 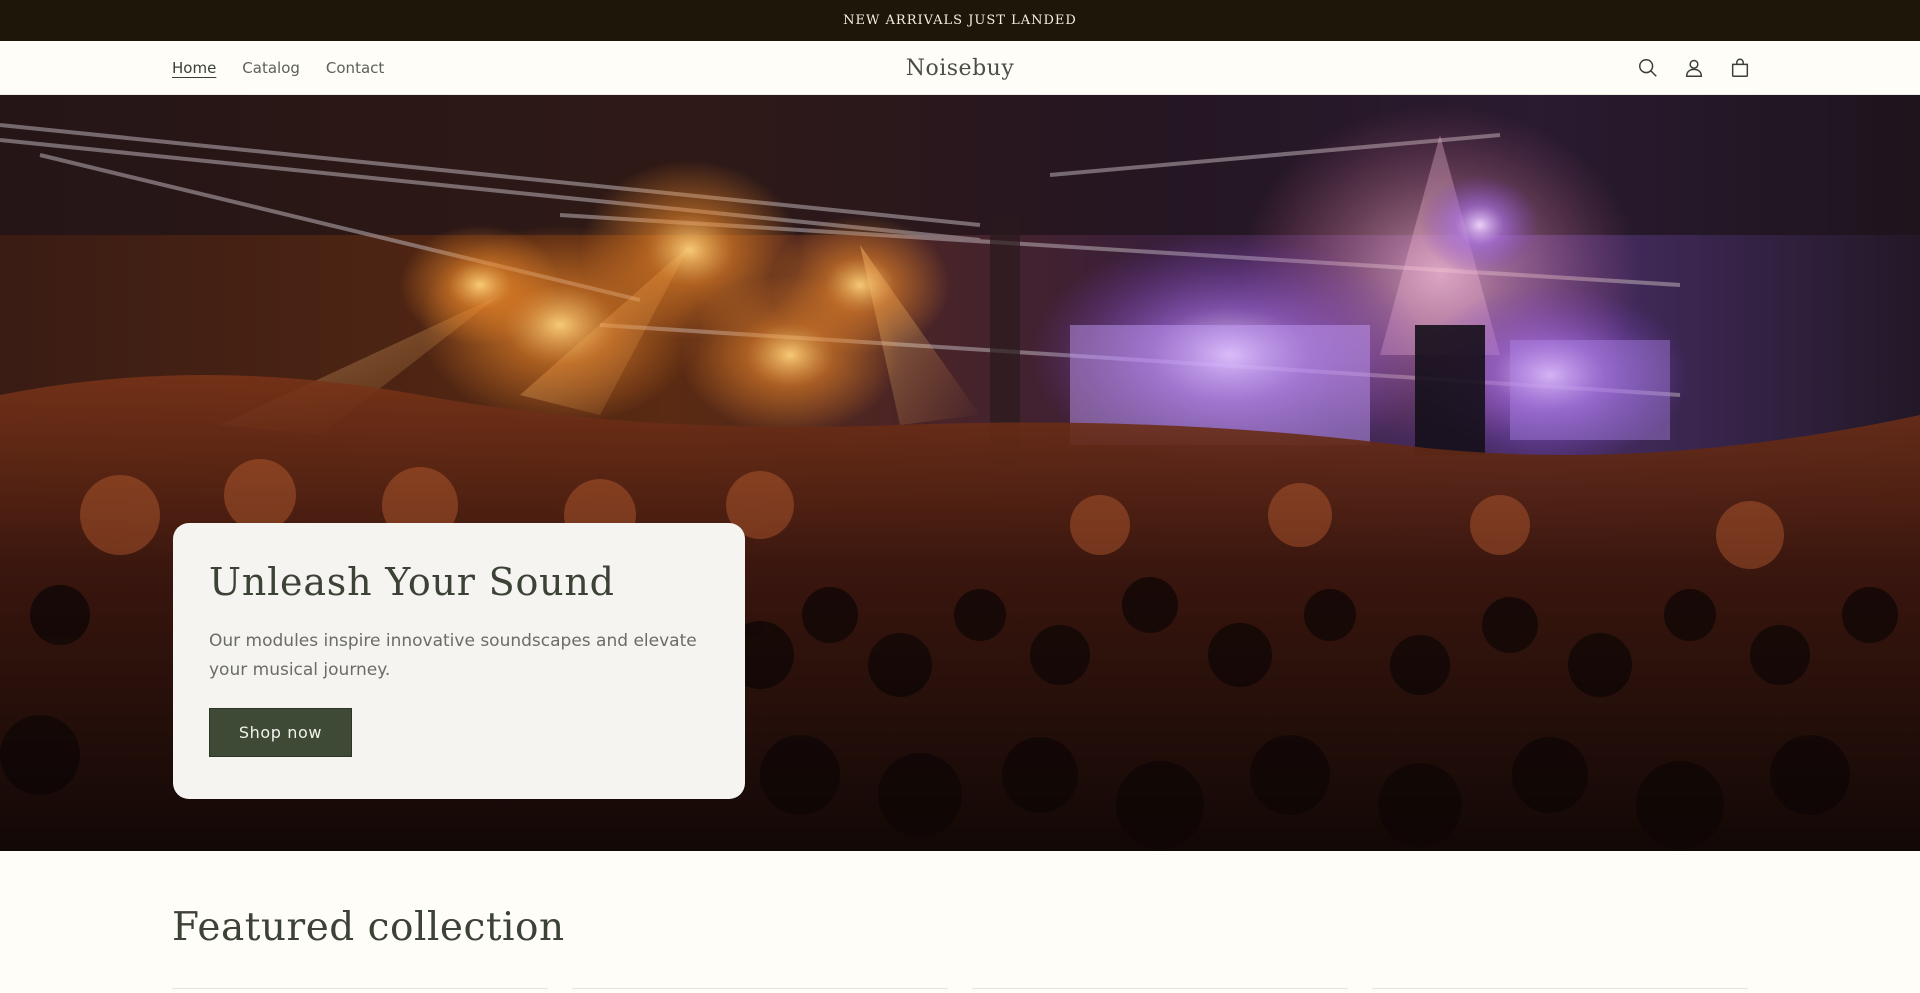 I want to click on product-cards-edge, so click(x=960, y=990).